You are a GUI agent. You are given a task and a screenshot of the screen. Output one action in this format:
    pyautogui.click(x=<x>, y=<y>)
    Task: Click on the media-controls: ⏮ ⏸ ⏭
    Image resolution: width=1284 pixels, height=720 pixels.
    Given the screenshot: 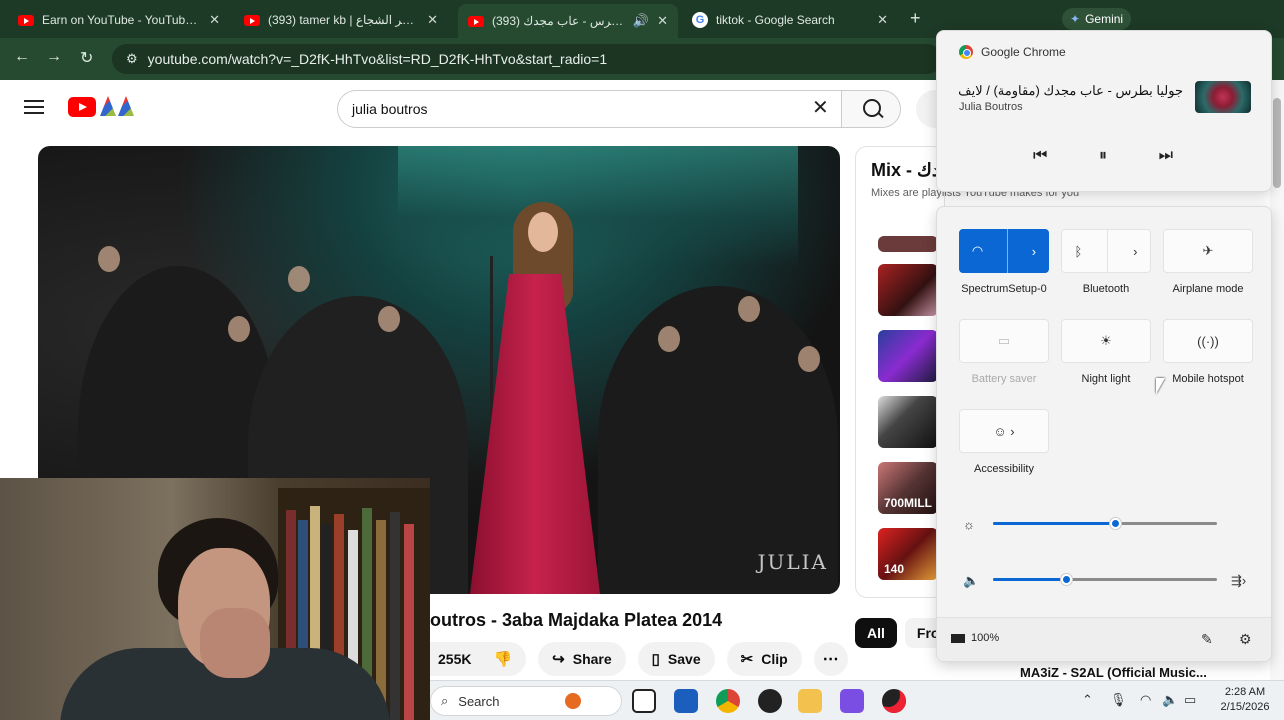 What is the action you would take?
    pyautogui.click(x=1103, y=156)
    